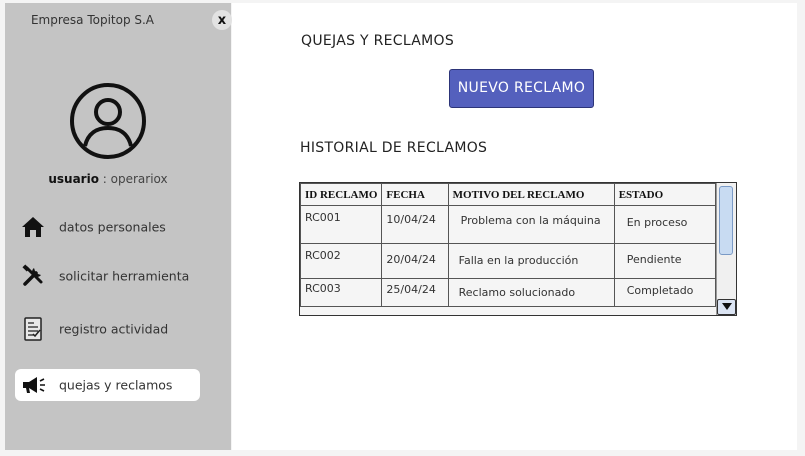  Describe the element at coordinates (521, 88) in the screenshot. I see `new-claim-button: NUEVO RECLAMO` at that location.